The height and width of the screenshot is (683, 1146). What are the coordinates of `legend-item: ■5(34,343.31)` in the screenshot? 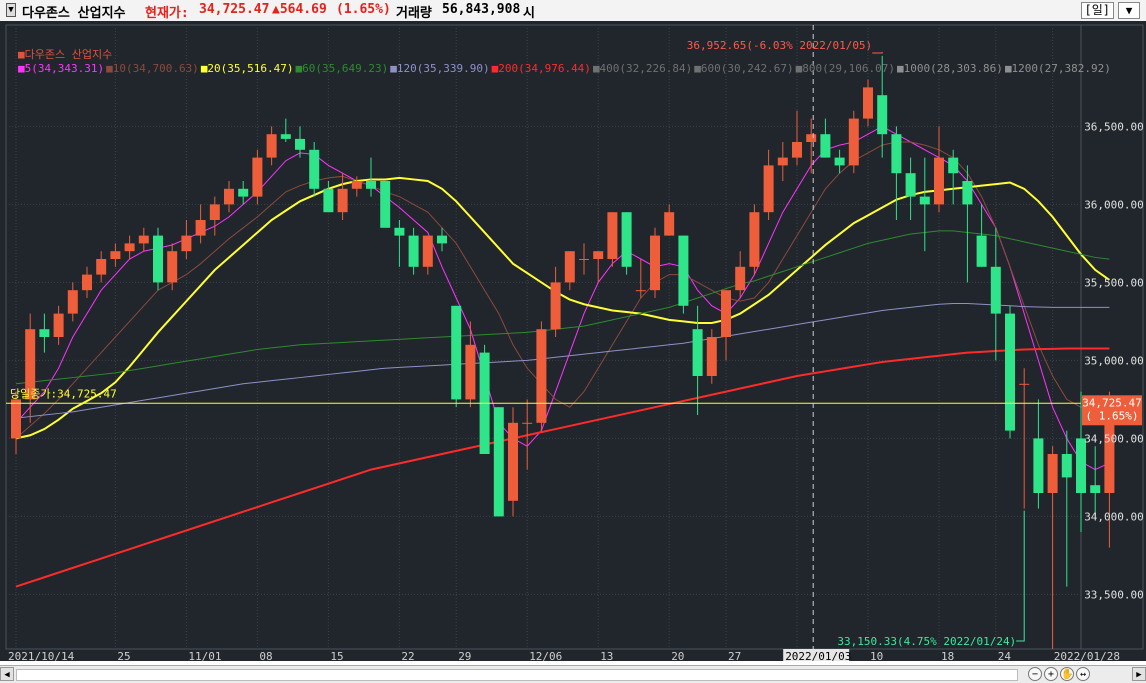 It's located at (61, 68).